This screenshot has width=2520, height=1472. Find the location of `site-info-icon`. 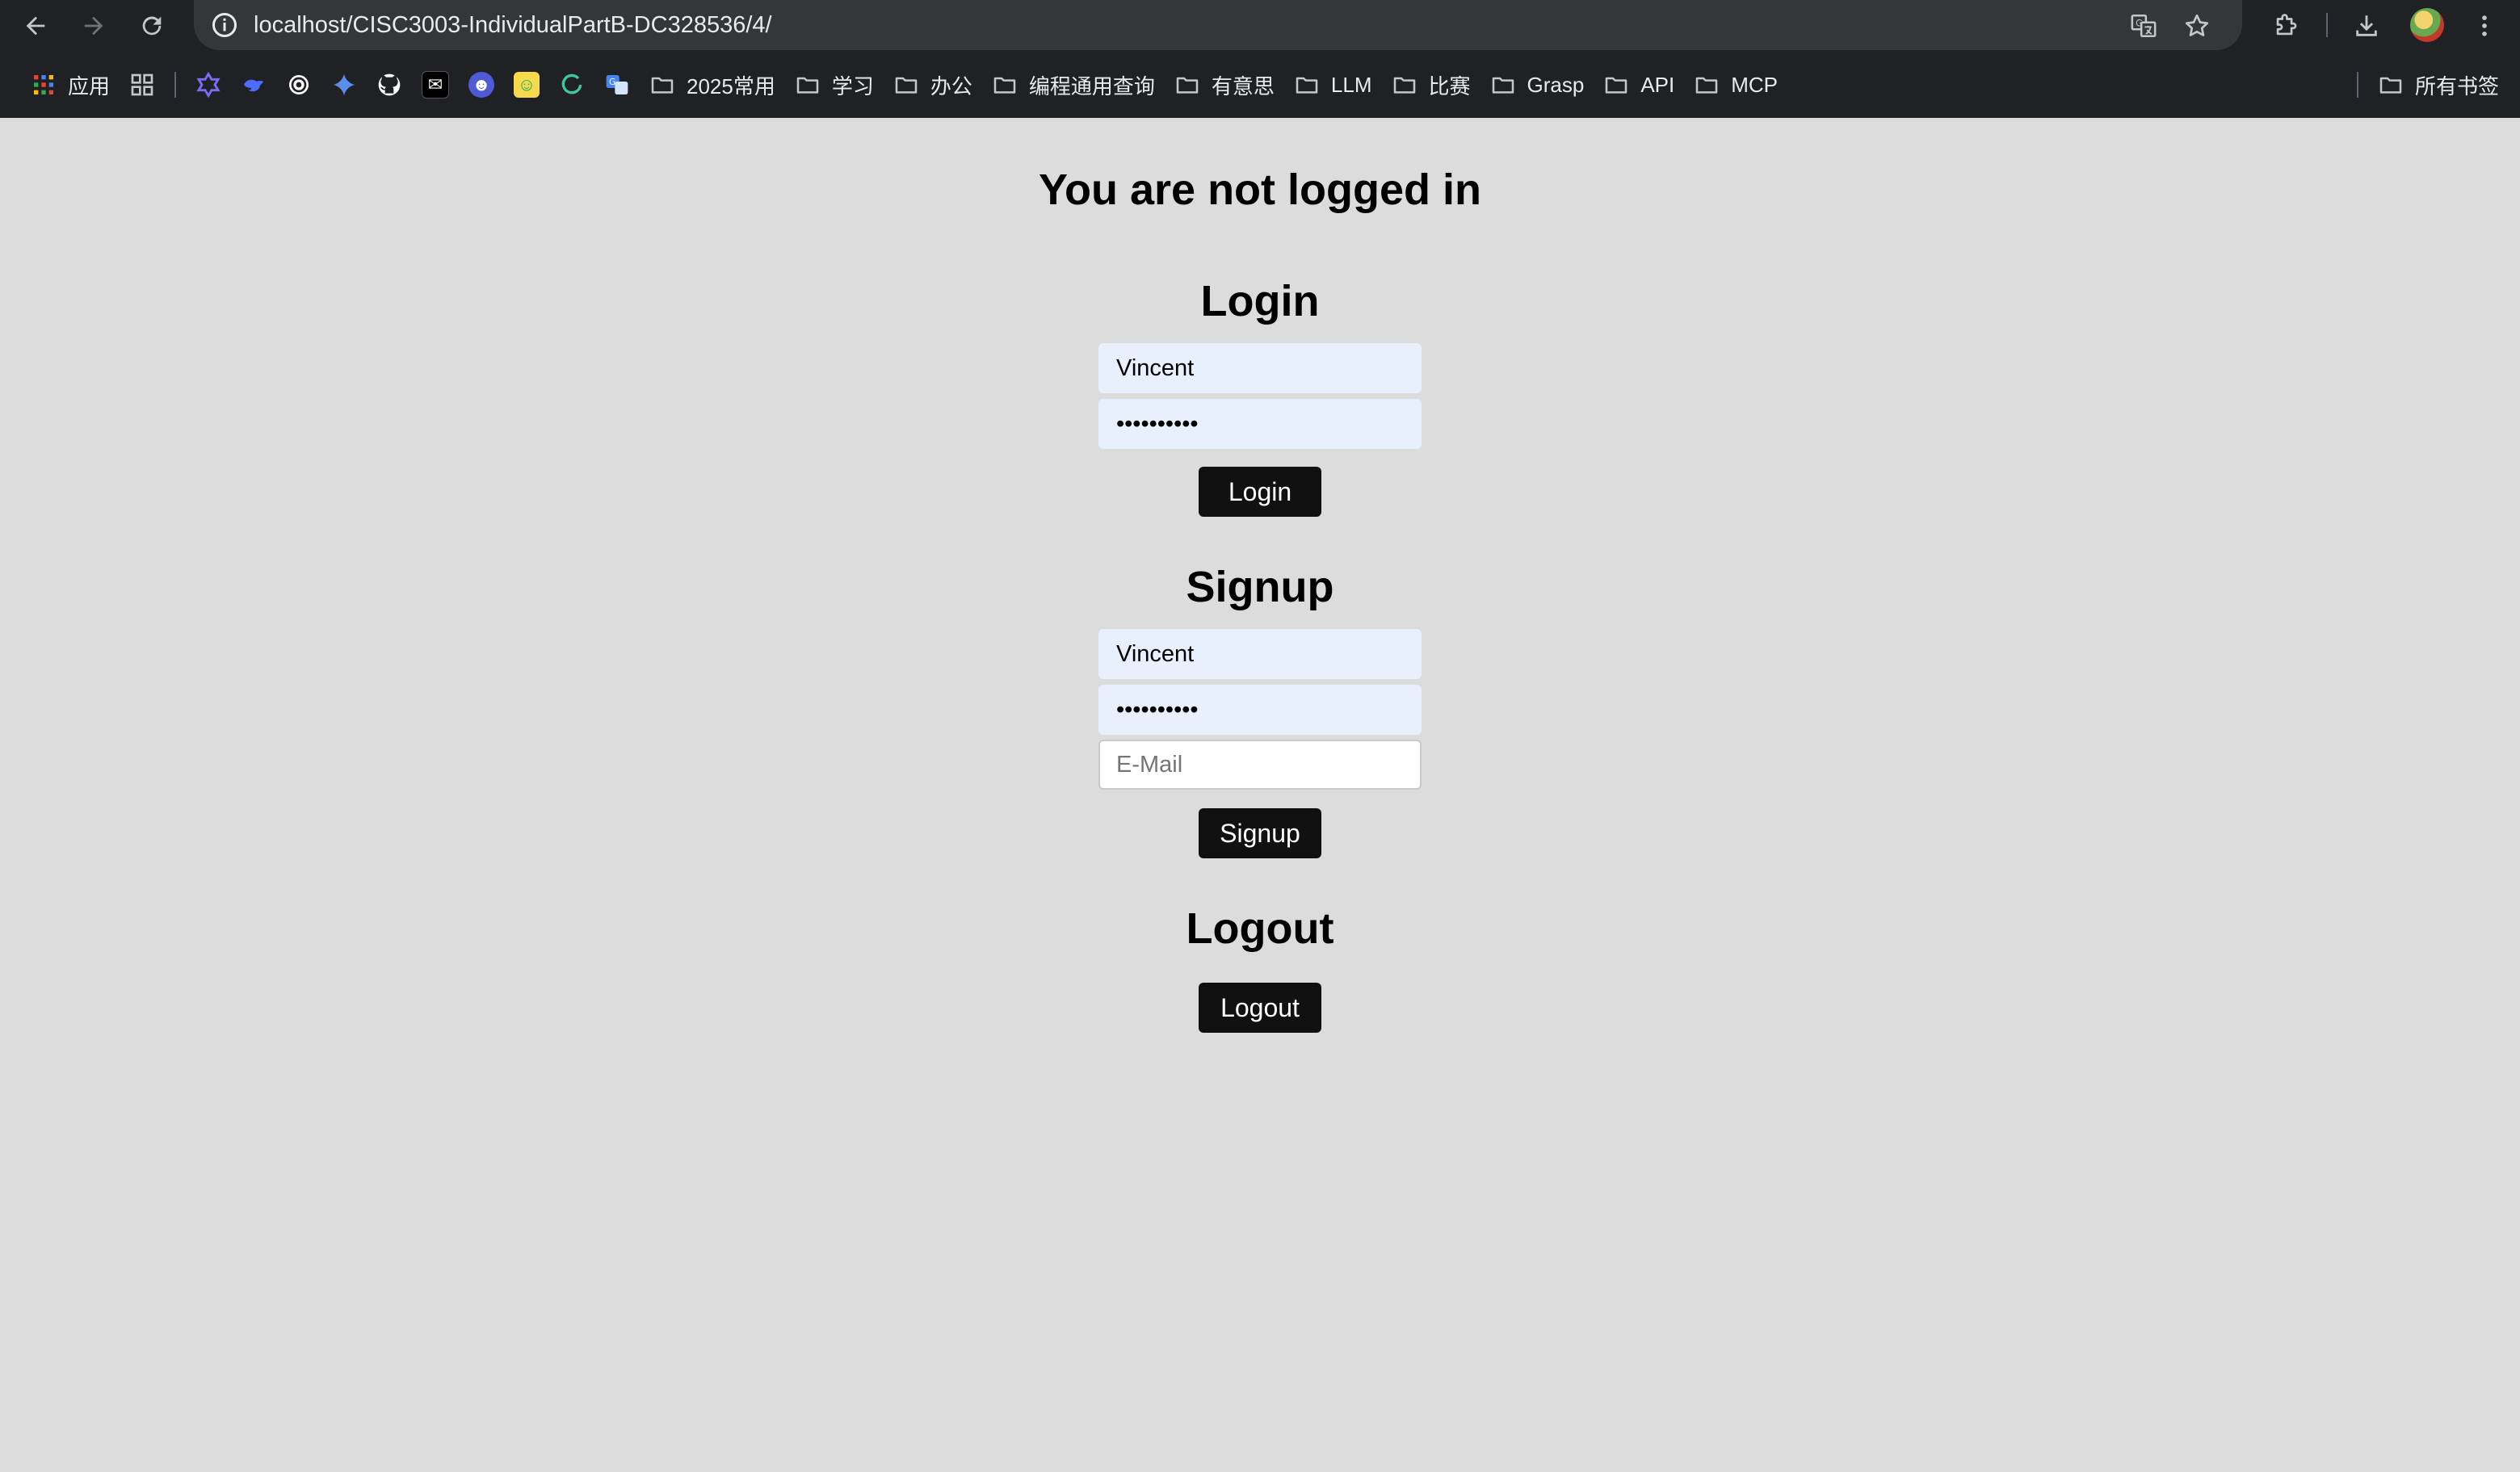

site-info-icon is located at coordinates (224, 25).